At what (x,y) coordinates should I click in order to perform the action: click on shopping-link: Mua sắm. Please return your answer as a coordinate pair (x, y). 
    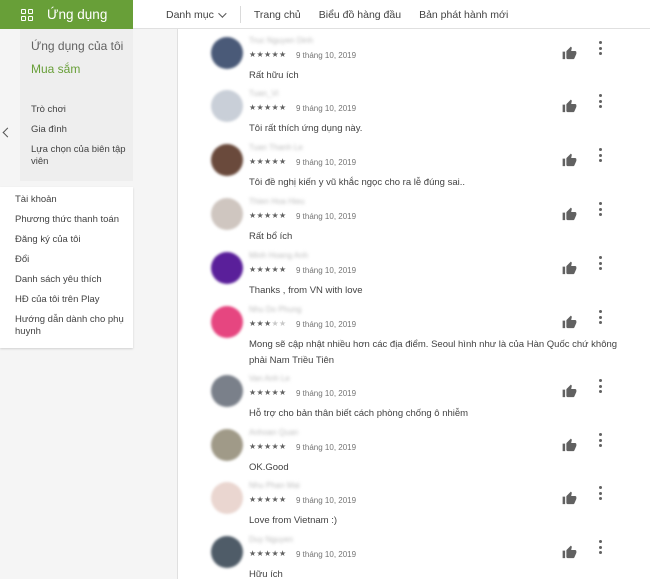
    Looking at the image, I should click on (55, 69).